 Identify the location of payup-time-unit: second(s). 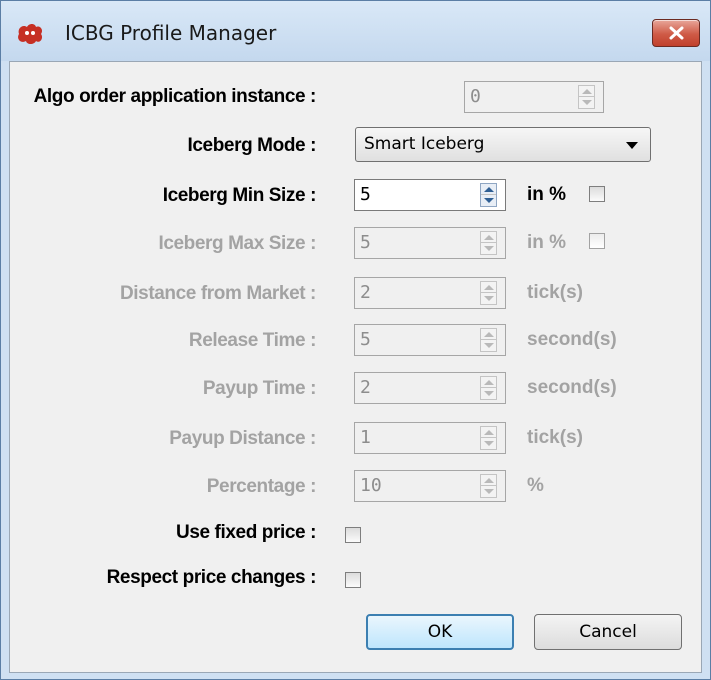
(572, 387).